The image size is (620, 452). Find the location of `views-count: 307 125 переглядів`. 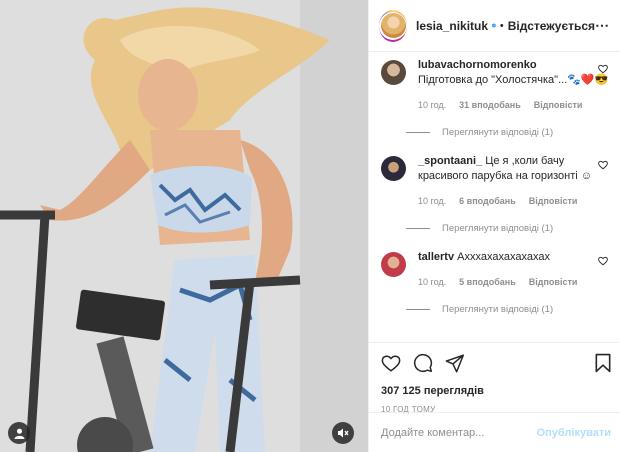

views-count: 307 125 переглядів is located at coordinates (496, 391).